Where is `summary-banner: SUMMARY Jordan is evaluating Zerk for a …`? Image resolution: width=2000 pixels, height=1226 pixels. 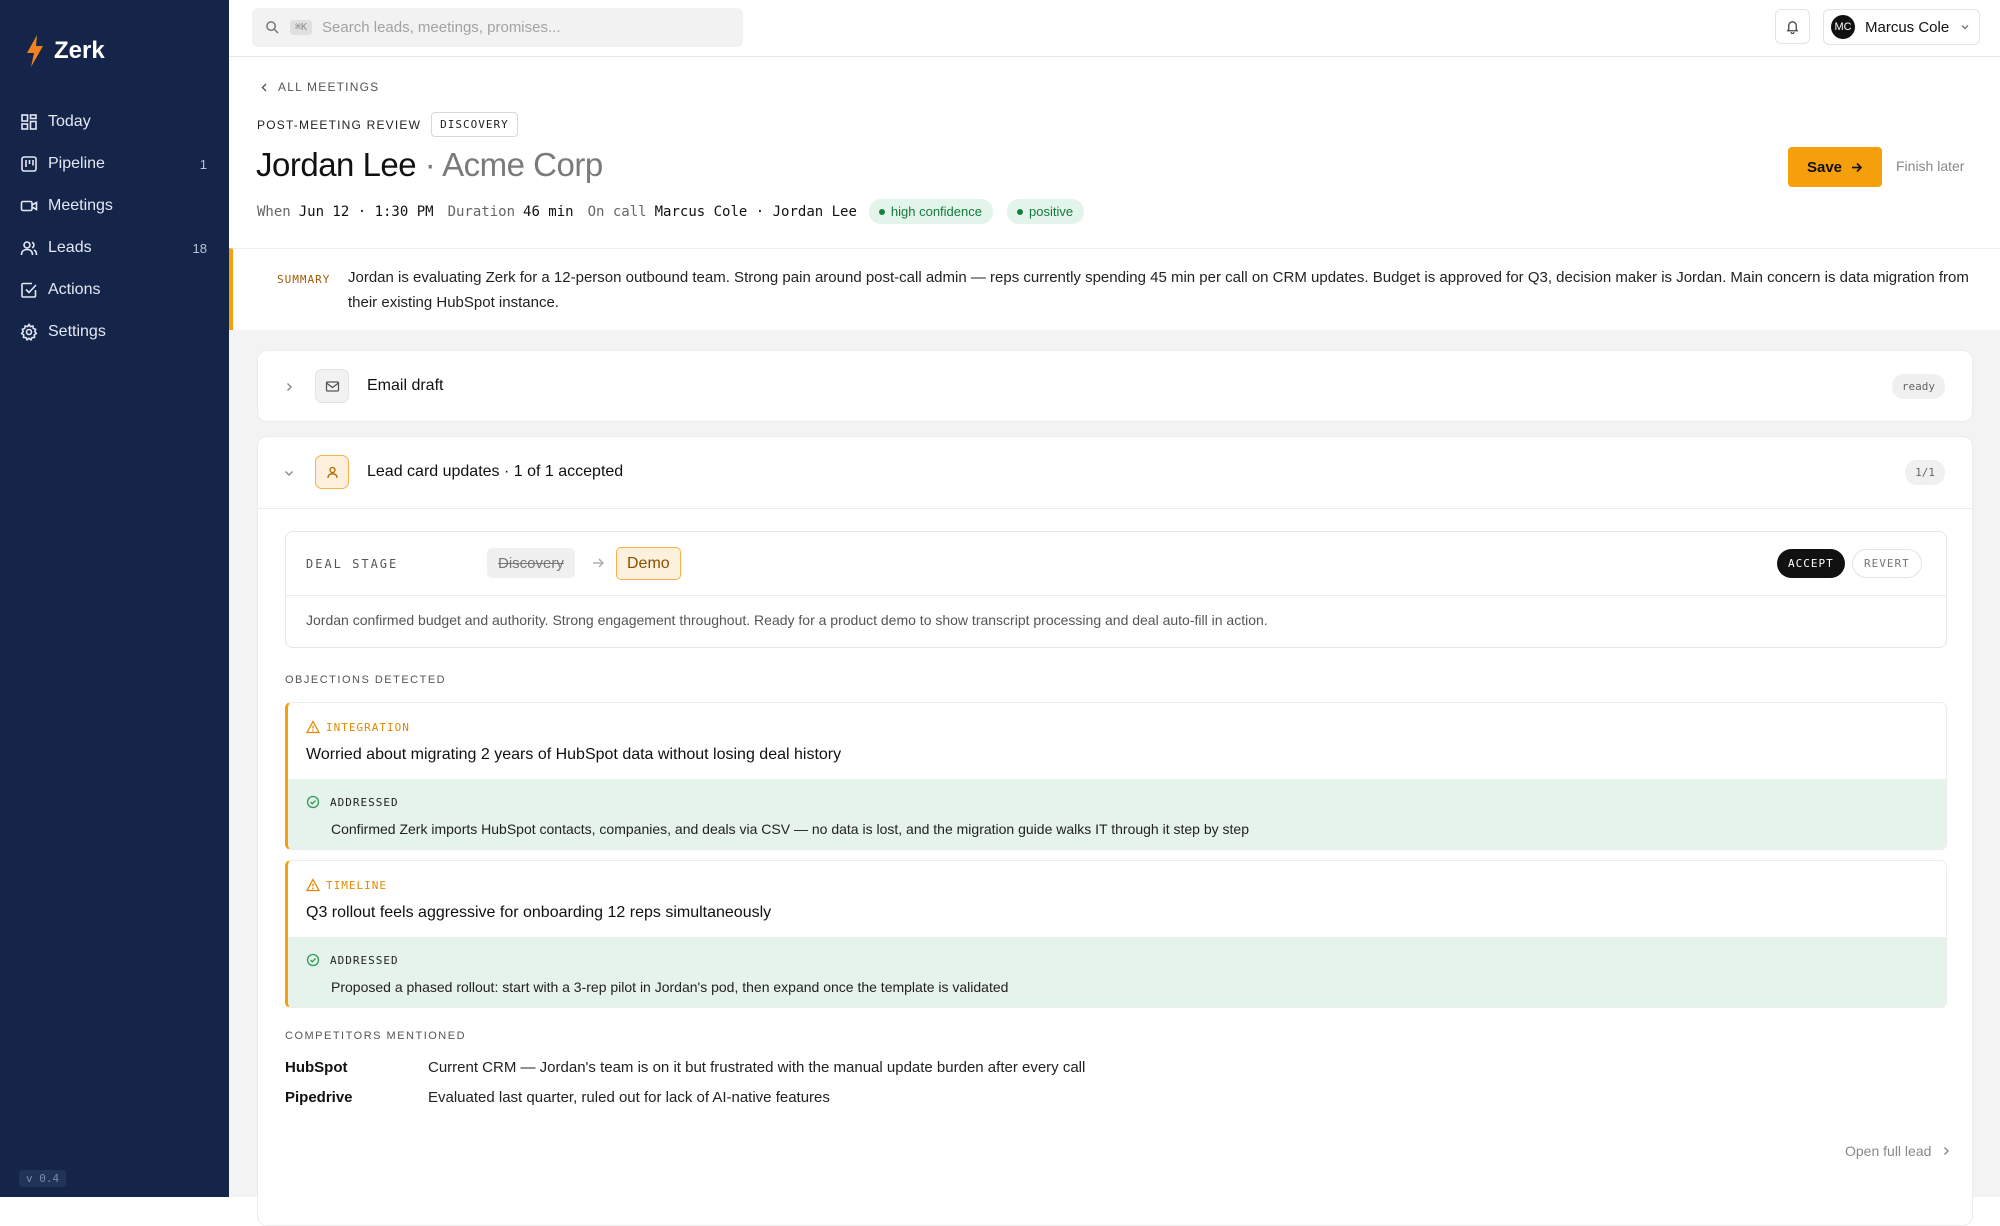
summary-banner: SUMMARY Jordan is evaluating Zerk for a … is located at coordinates (1114, 289).